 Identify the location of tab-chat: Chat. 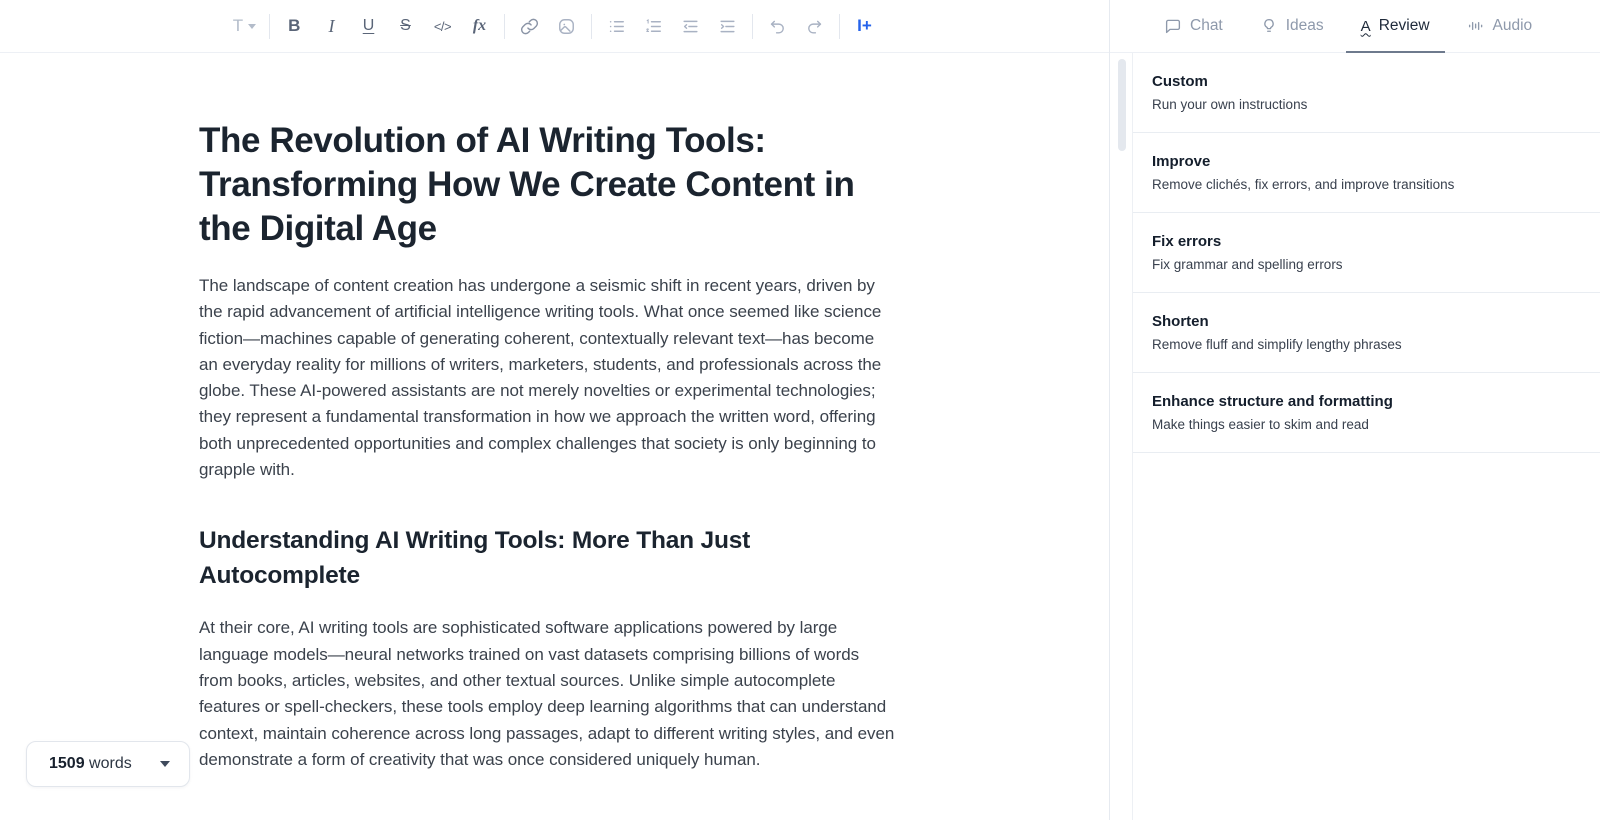
(1193, 26).